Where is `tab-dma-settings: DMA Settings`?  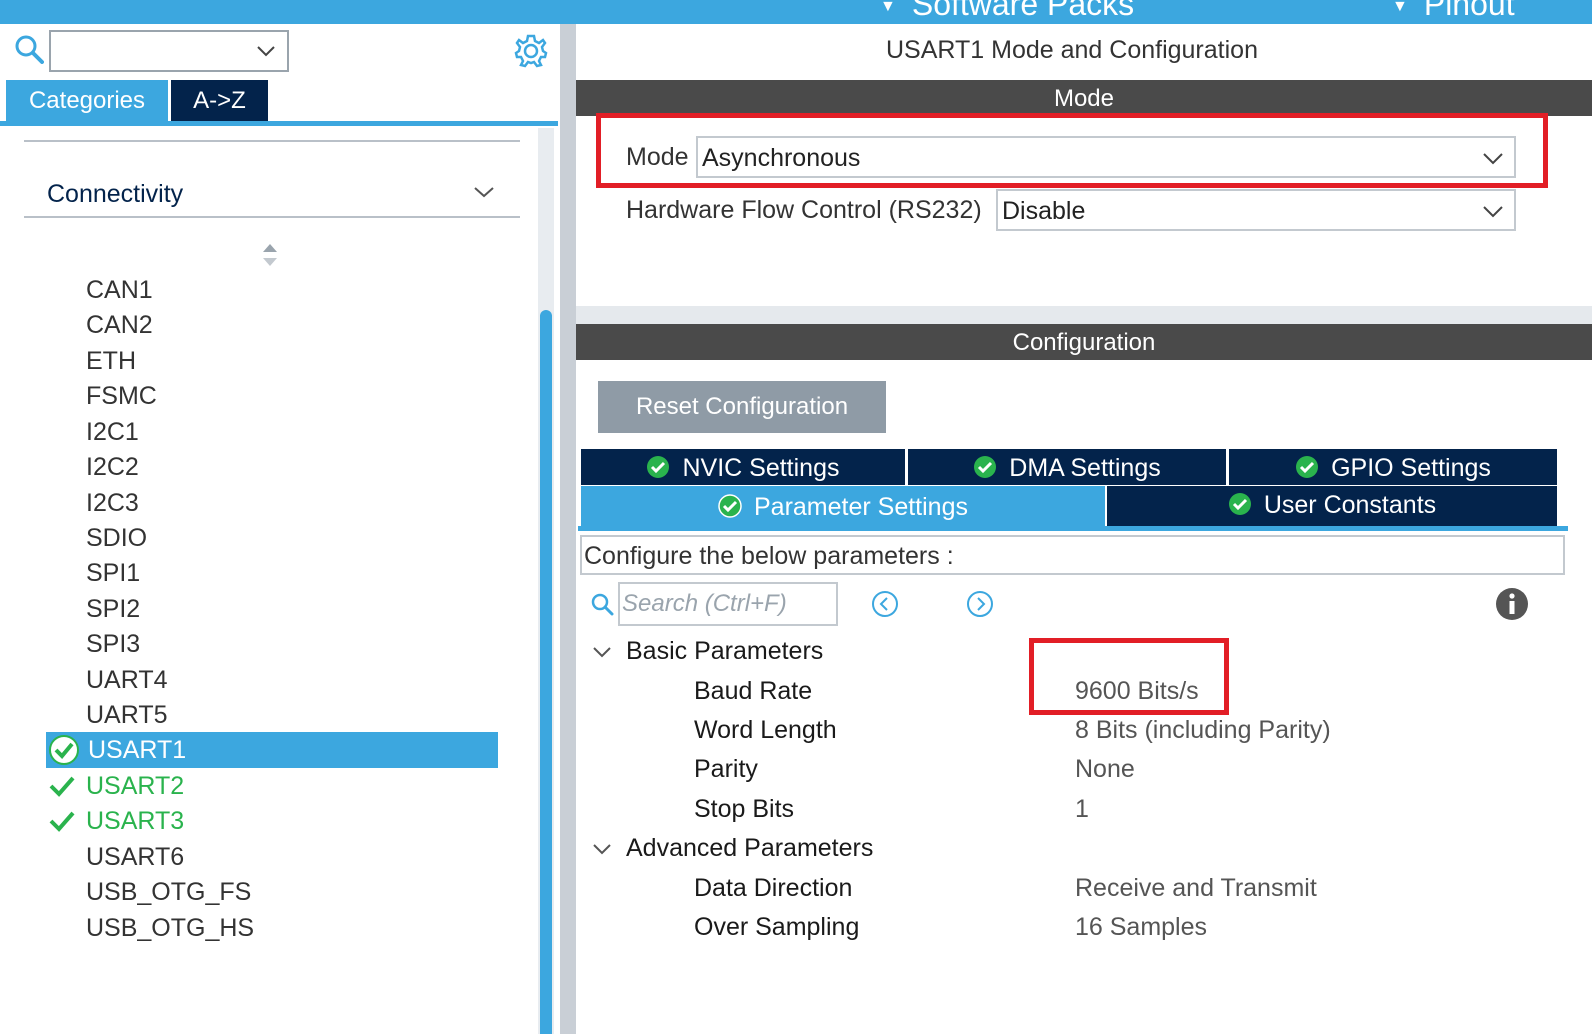 tab-dma-settings: DMA Settings is located at coordinates (1067, 467).